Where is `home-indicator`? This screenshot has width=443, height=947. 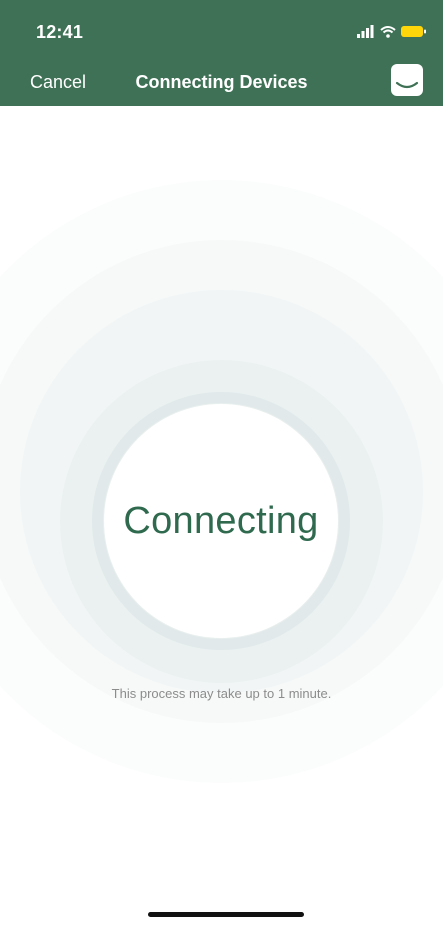 home-indicator is located at coordinates (226, 914).